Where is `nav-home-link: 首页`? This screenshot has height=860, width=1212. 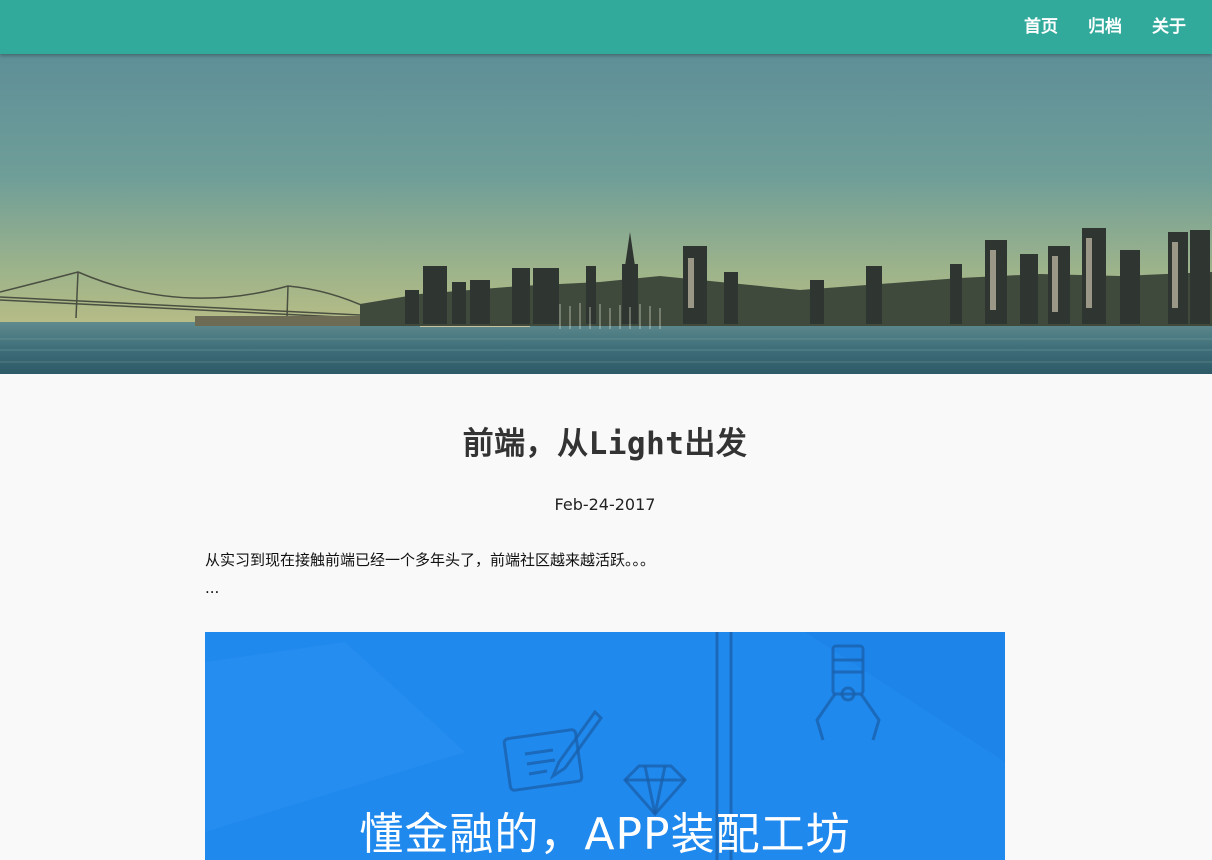
nav-home-link: 首页 is located at coordinates (1041, 24).